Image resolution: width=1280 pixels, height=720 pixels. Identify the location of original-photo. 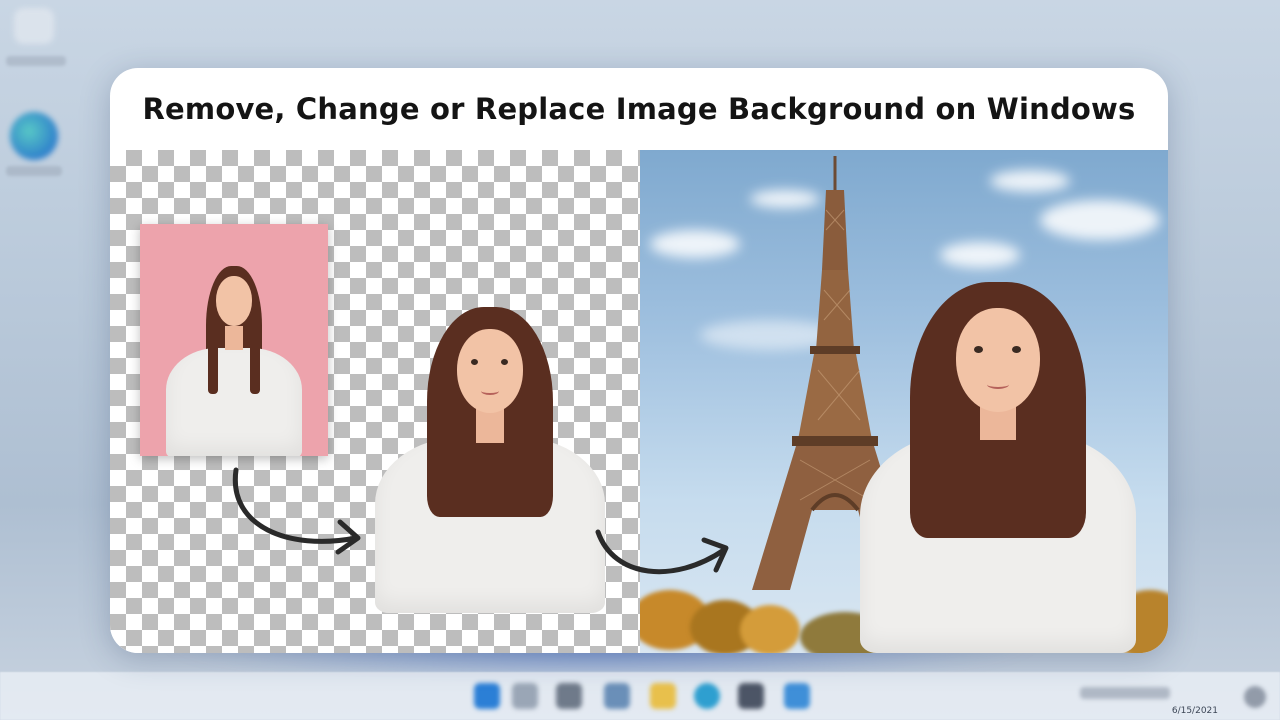
(234, 340).